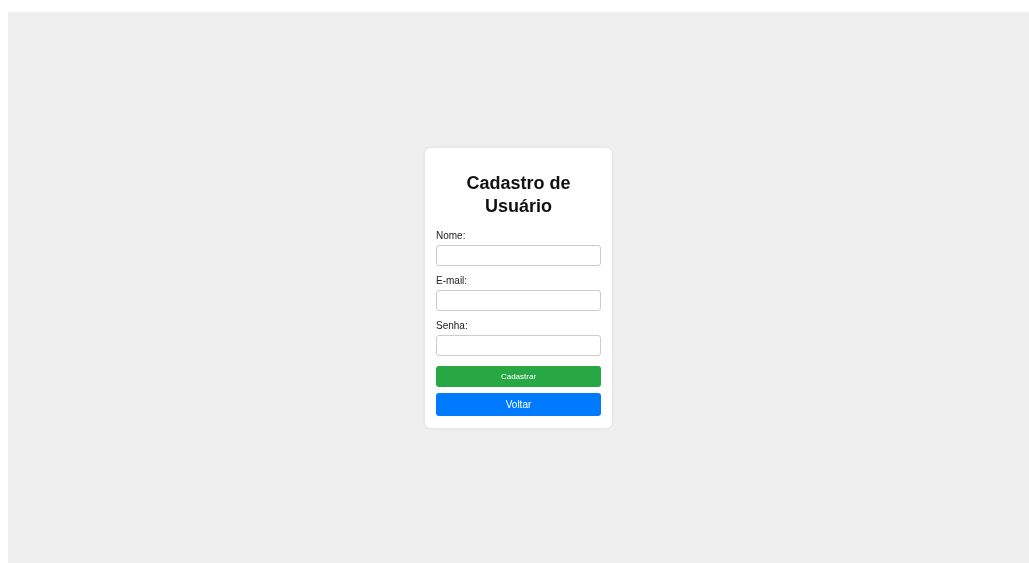 This screenshot has height=563, width=1029. Describe the element at coordinates (452, 280) in the screenshot. I see `field-label: E-mail:` at that location.